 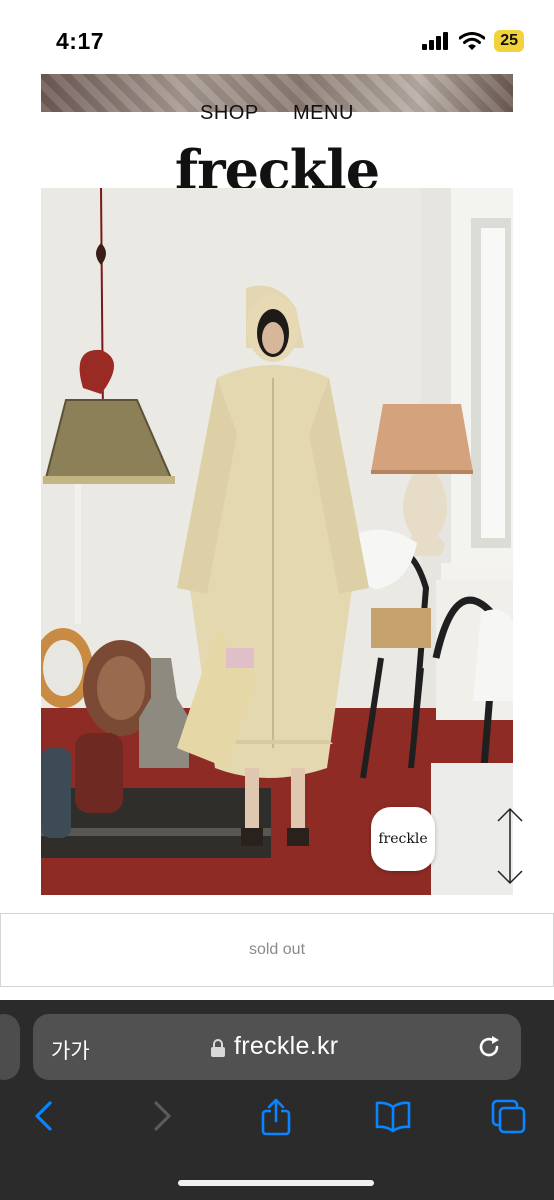 What do you see at coordinates (70, 1050) in the screenshot?
I see `text-size-button: 가가` at bounding box center [70, 1050].